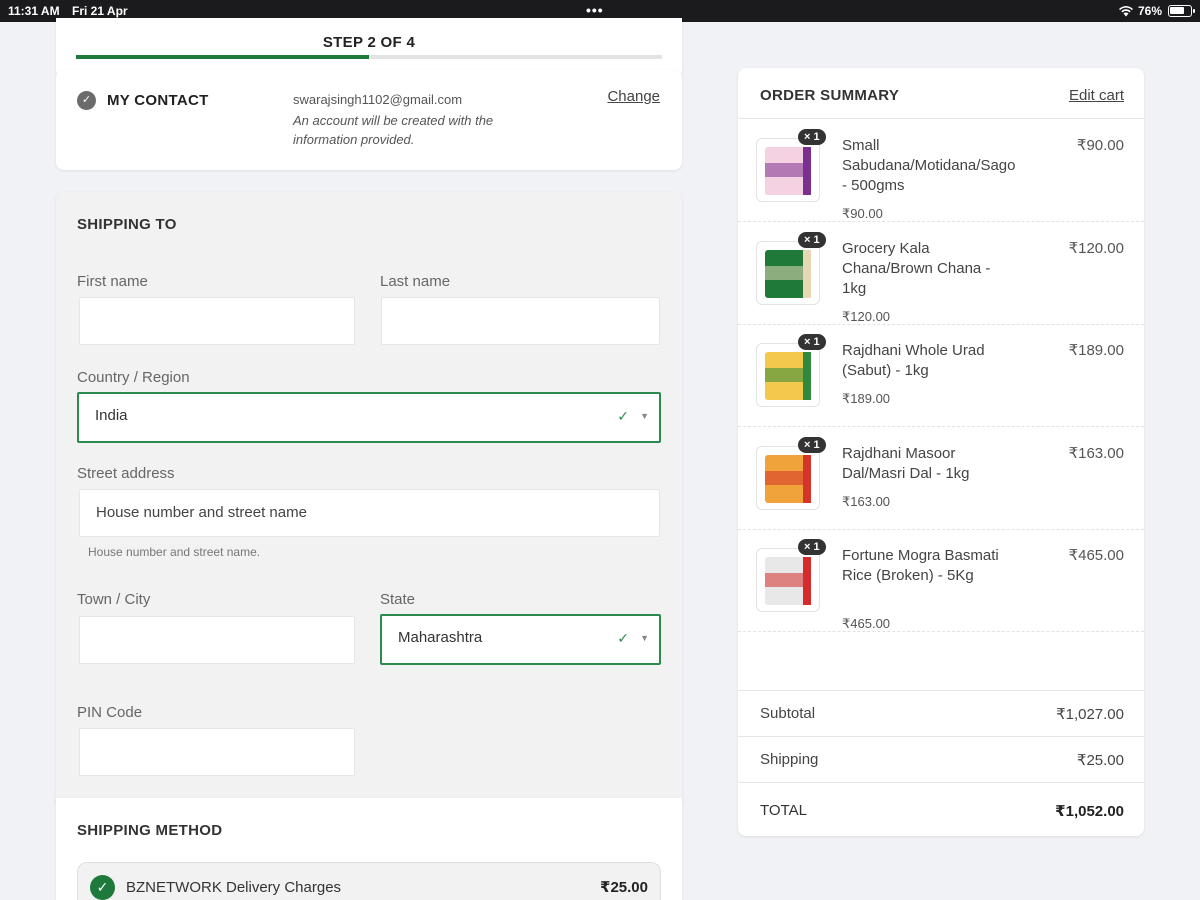 The height and width of the screenshot is (900, 1200). Describe the element at coordinates (913, 360) in the screenshot. I see `item-name: Rajdhani Whole Urad (Sabut) - 1kg` at that location.